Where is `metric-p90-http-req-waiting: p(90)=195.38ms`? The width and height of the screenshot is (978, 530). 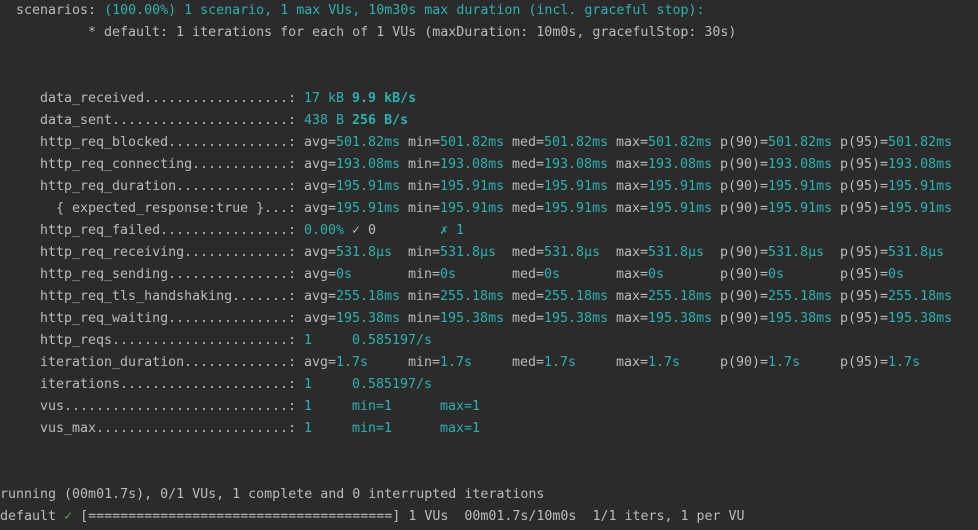
metric-p90-http-req-waiting: p(90)=195.38ms is located at coordinates (776, 318).